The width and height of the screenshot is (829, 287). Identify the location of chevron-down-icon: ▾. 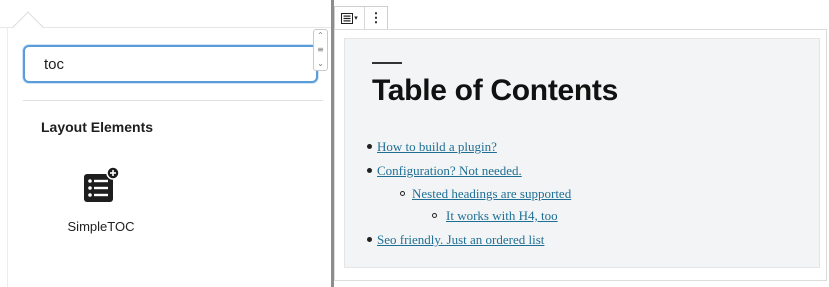
(356, 18).